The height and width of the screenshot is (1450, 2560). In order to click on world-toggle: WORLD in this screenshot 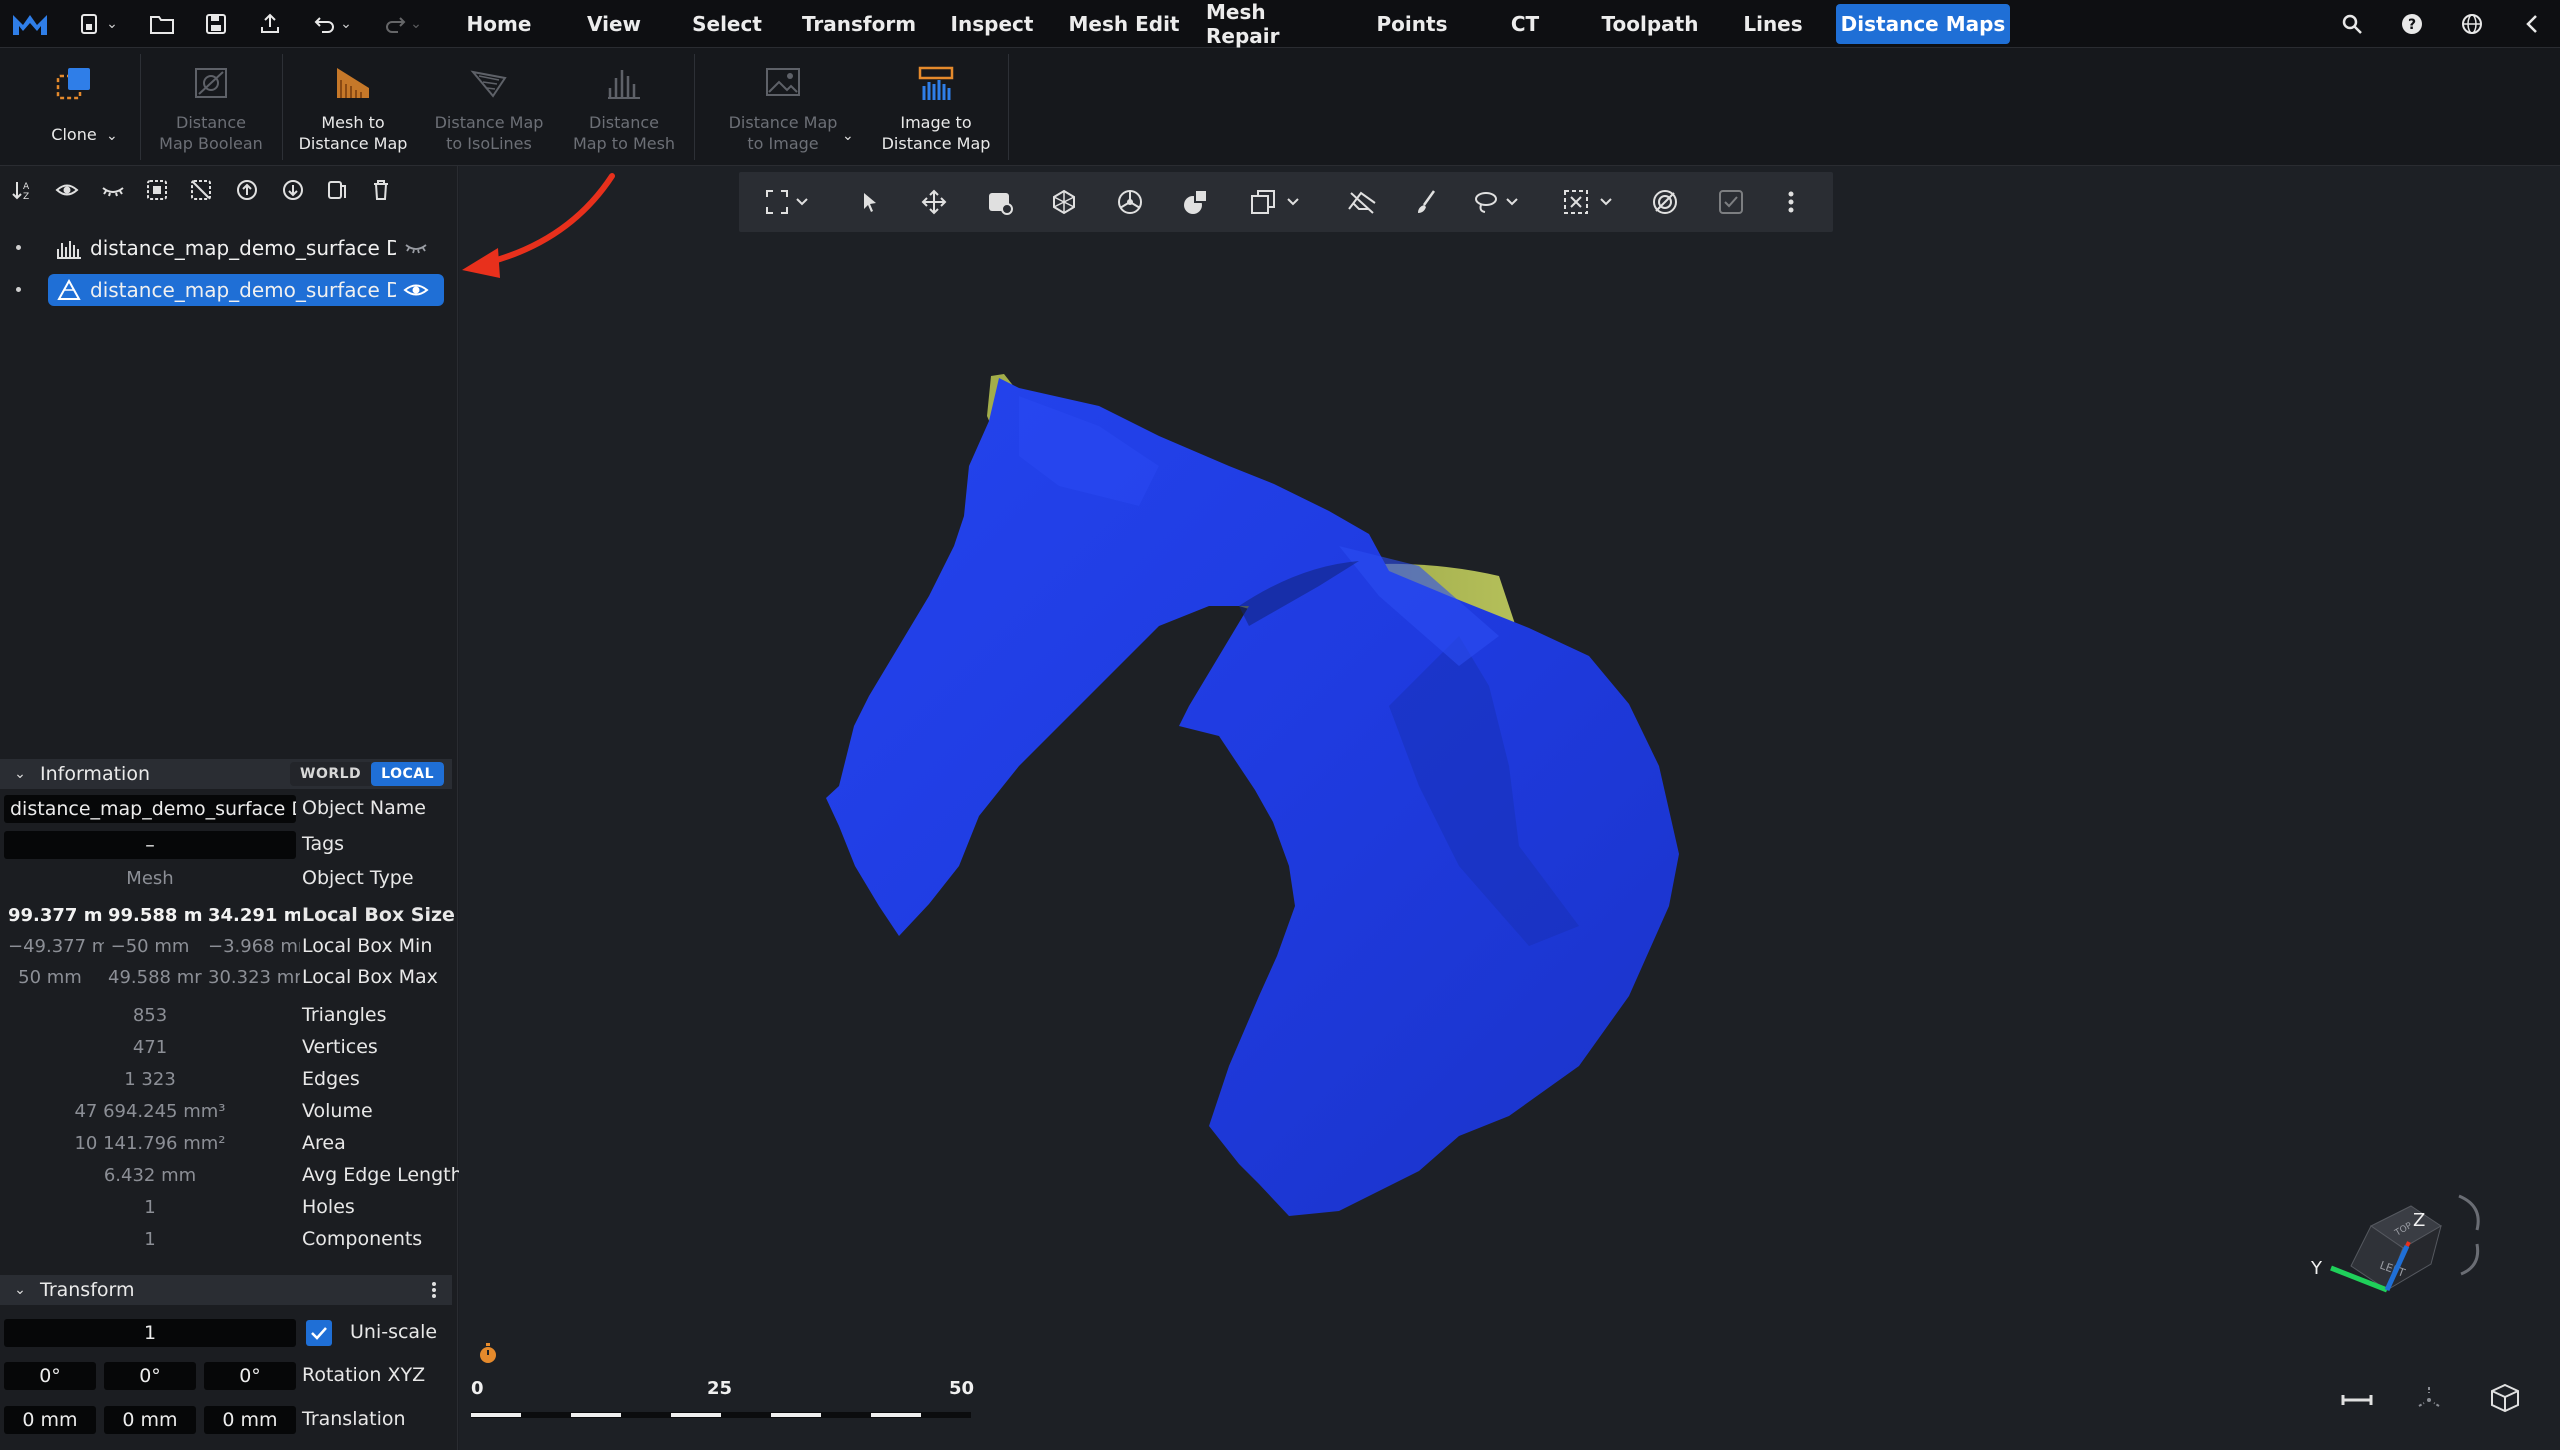, I will do `click(331, 774)`.